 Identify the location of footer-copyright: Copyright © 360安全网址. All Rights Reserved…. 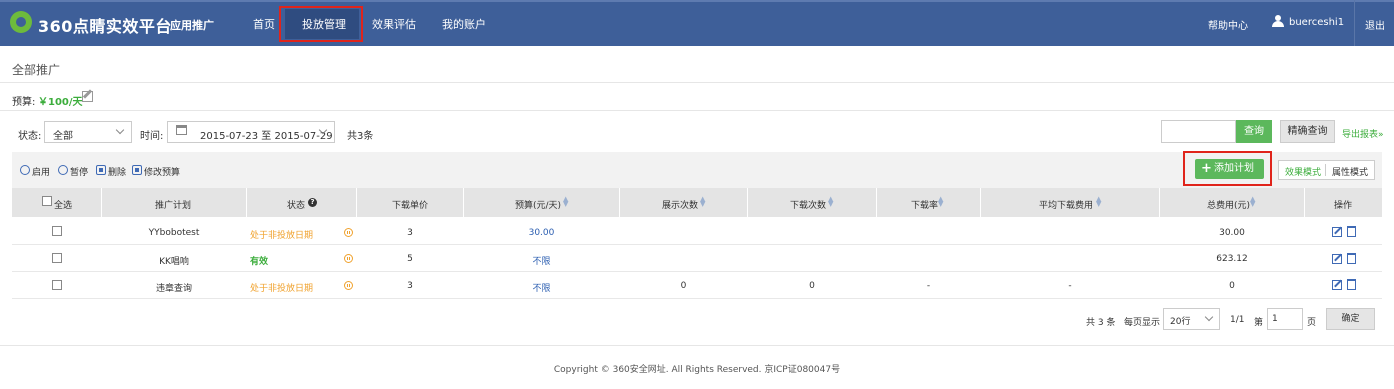
(697, 370).